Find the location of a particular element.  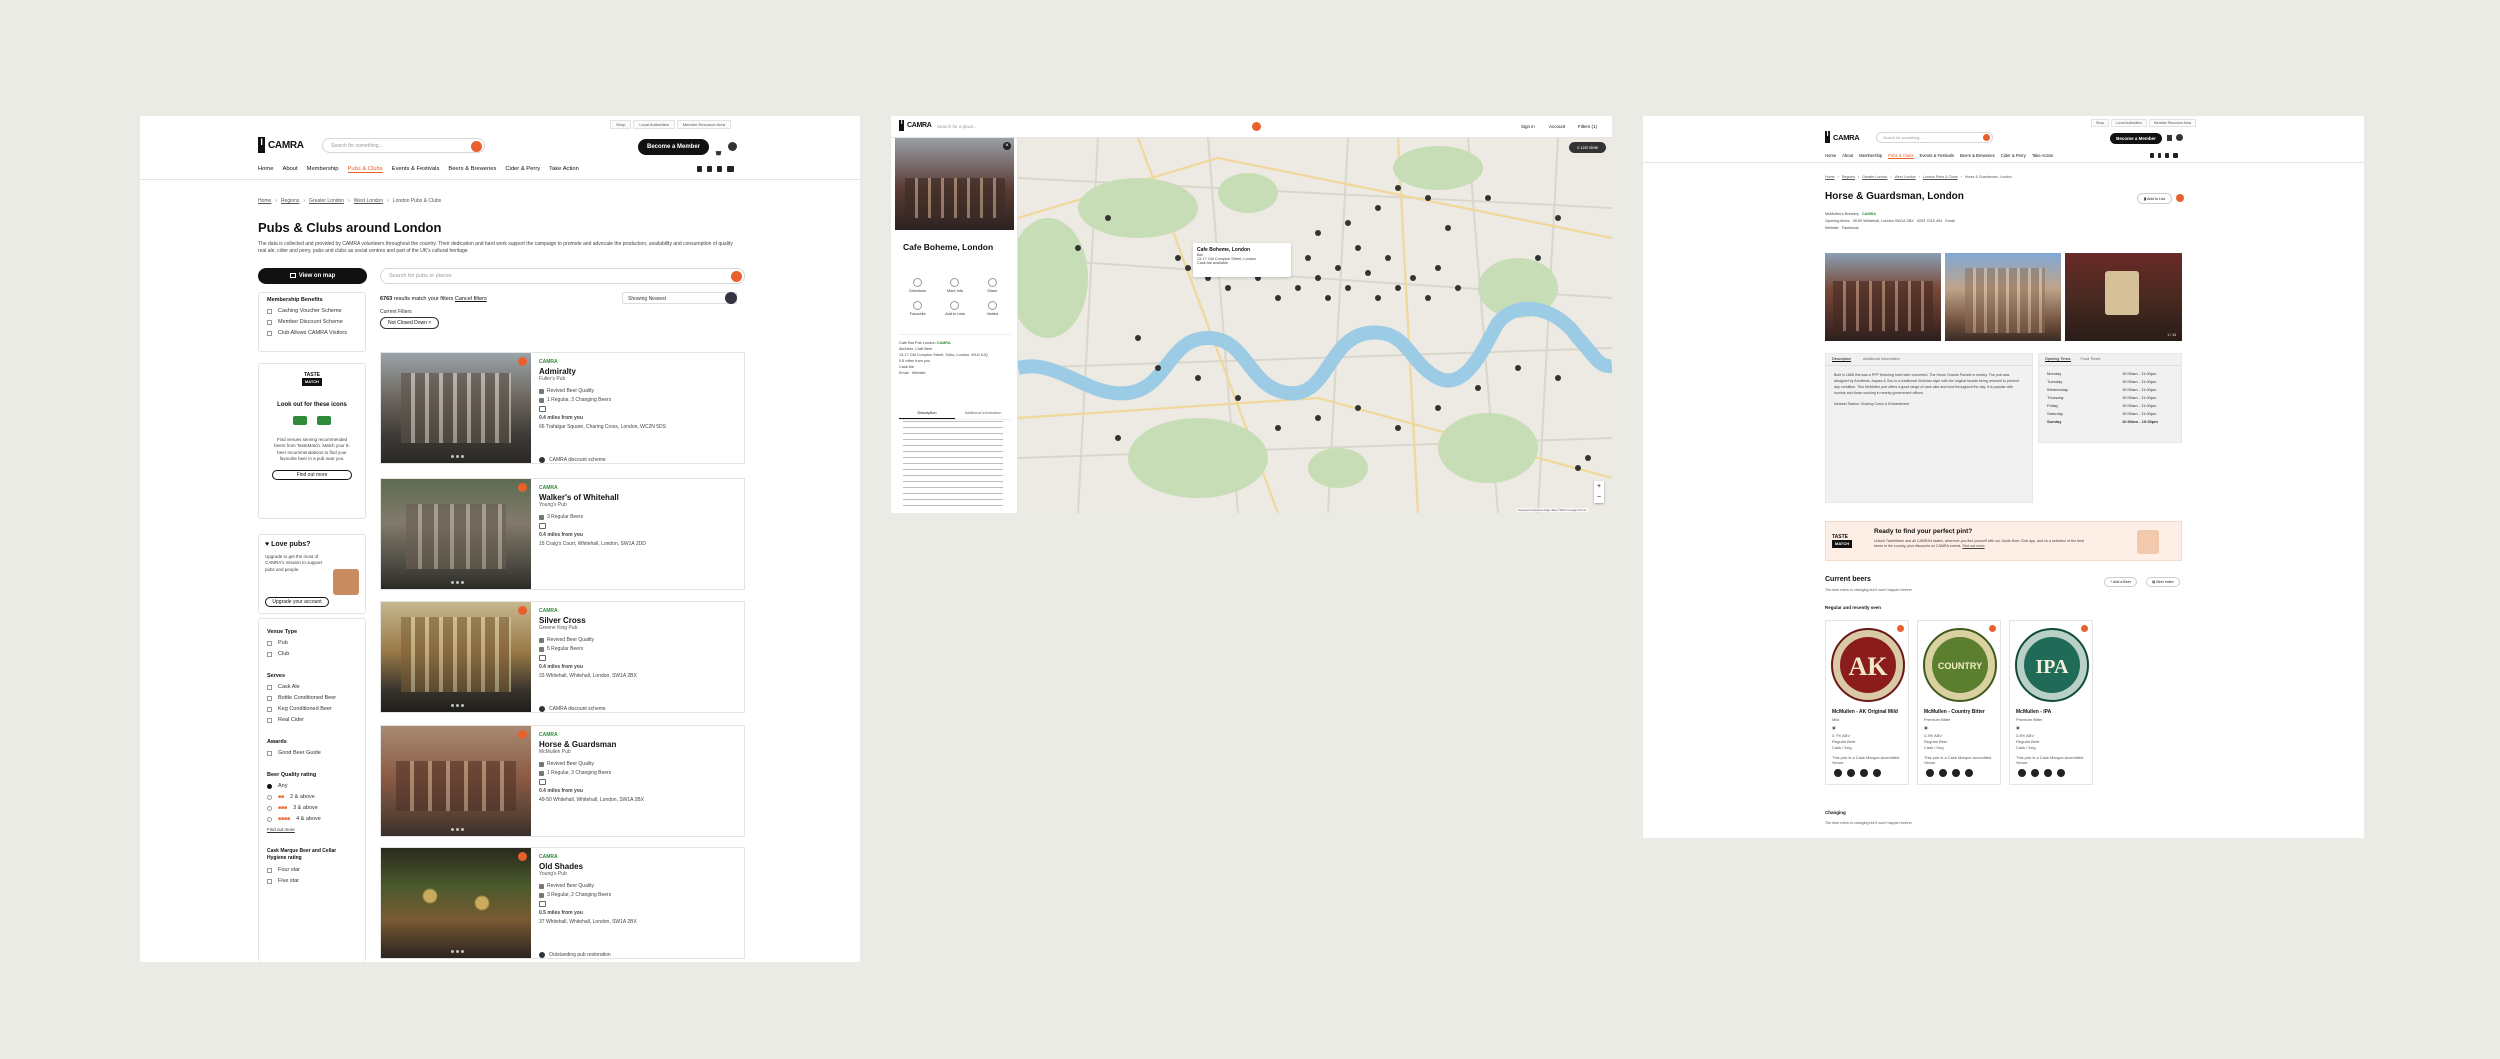

pub-name: Silver Cross is located at coordinates (639, 620).